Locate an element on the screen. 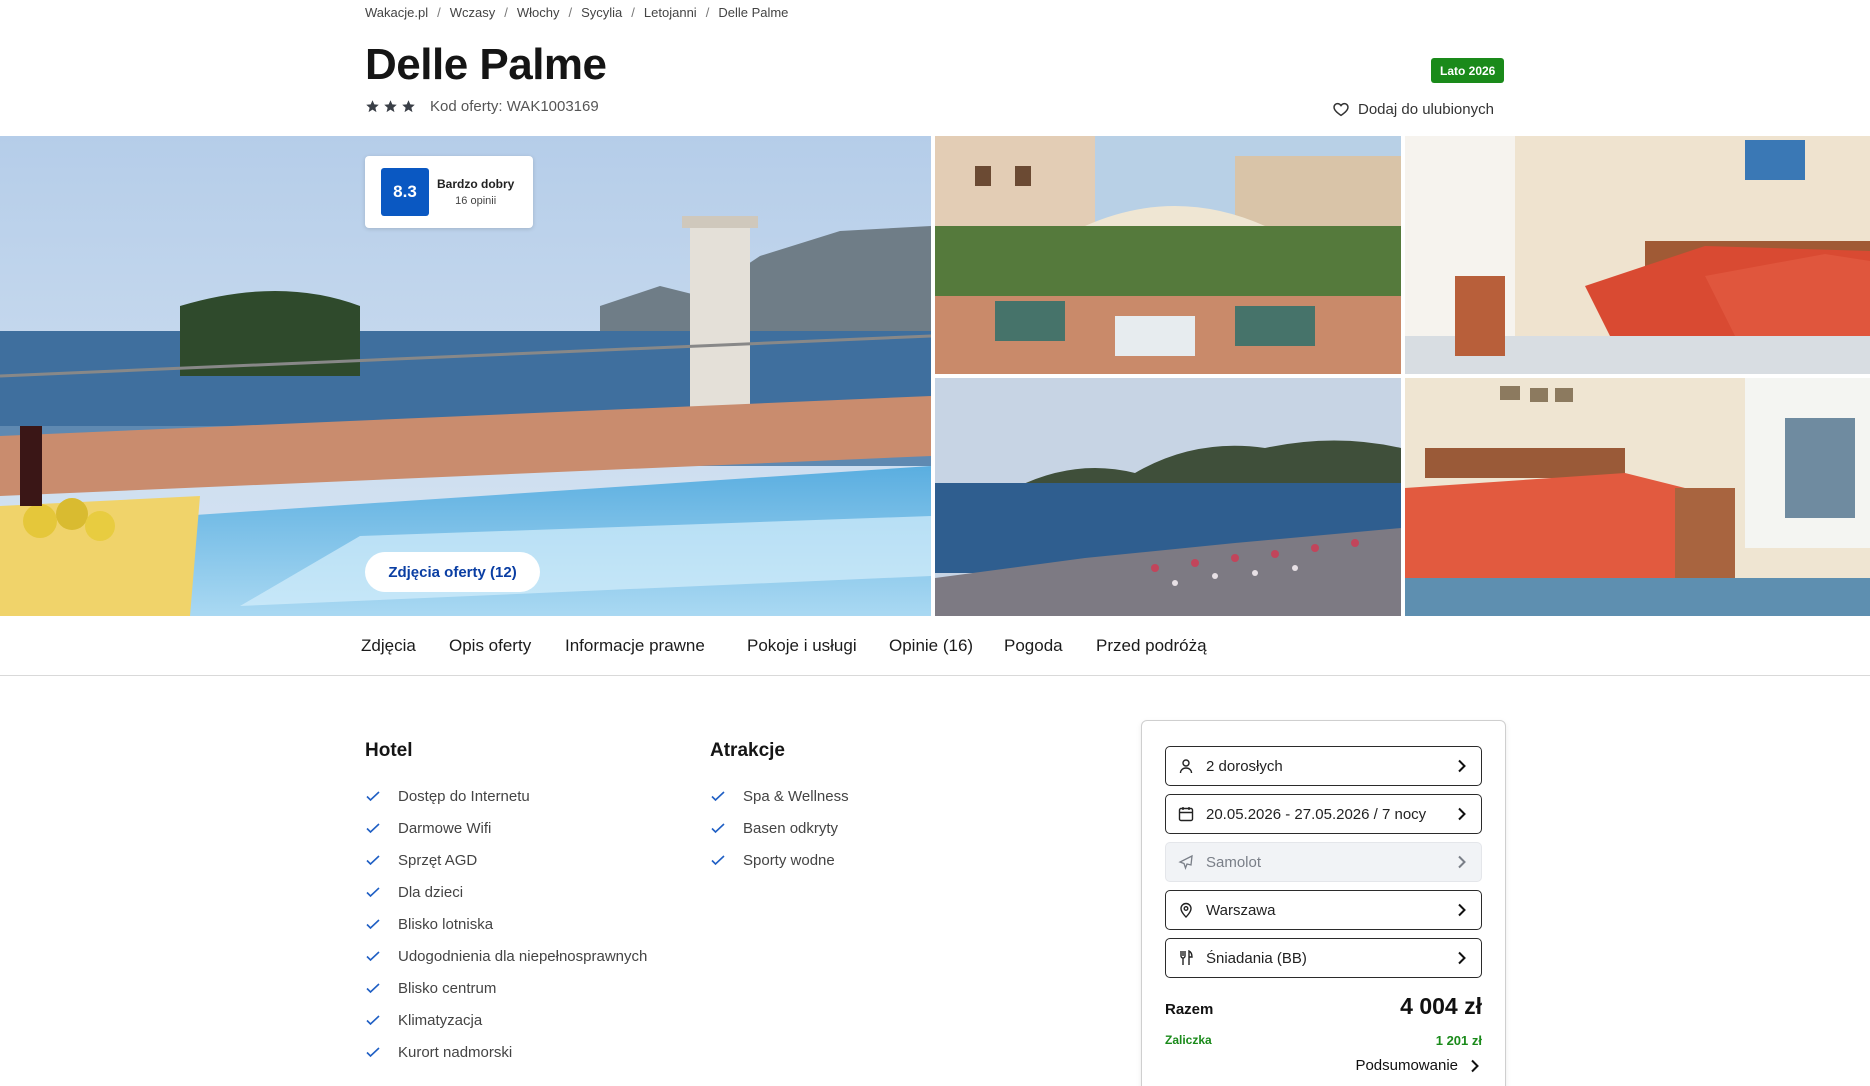 Image resolution: width=1870 pixels, height=1086 pixels. tab-weather: Pogoda is located at coordinates (1033, 646).